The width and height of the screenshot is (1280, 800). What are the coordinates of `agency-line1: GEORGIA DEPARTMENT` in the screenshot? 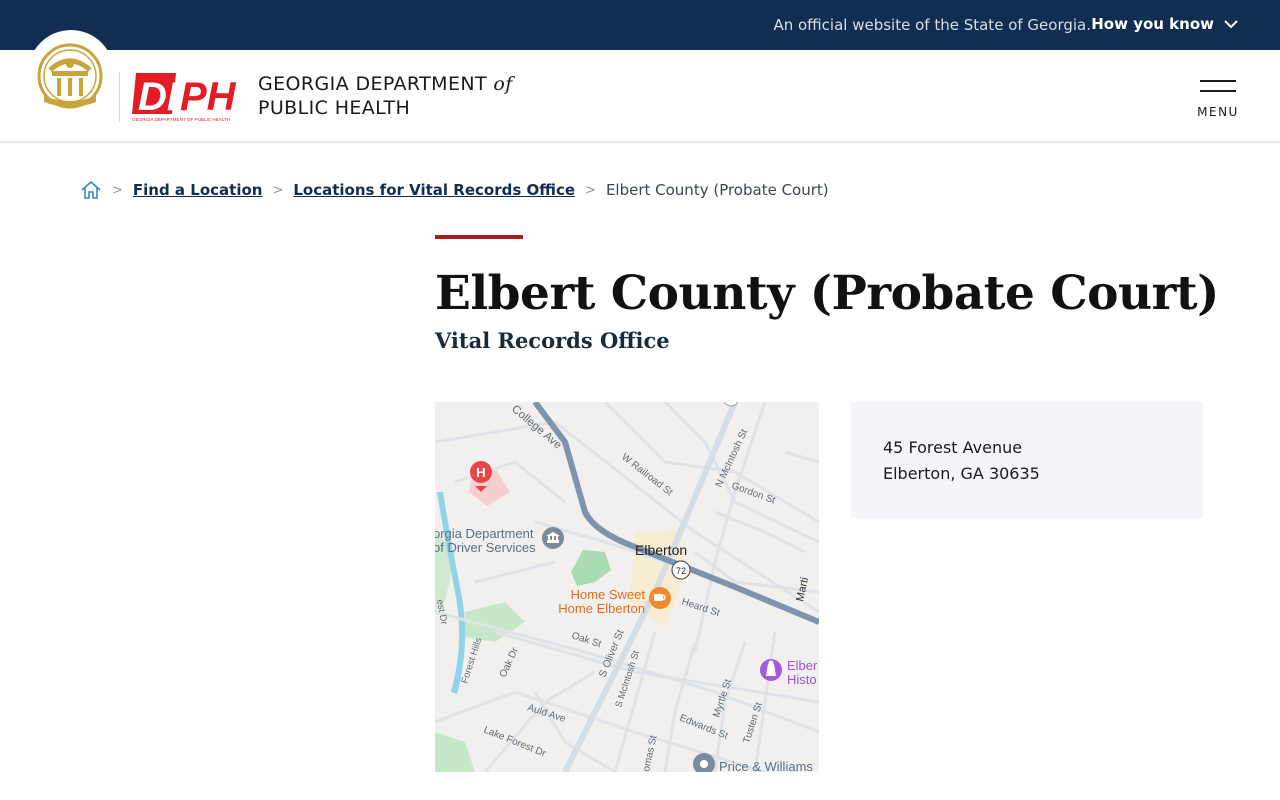 It's located at (372, 84).